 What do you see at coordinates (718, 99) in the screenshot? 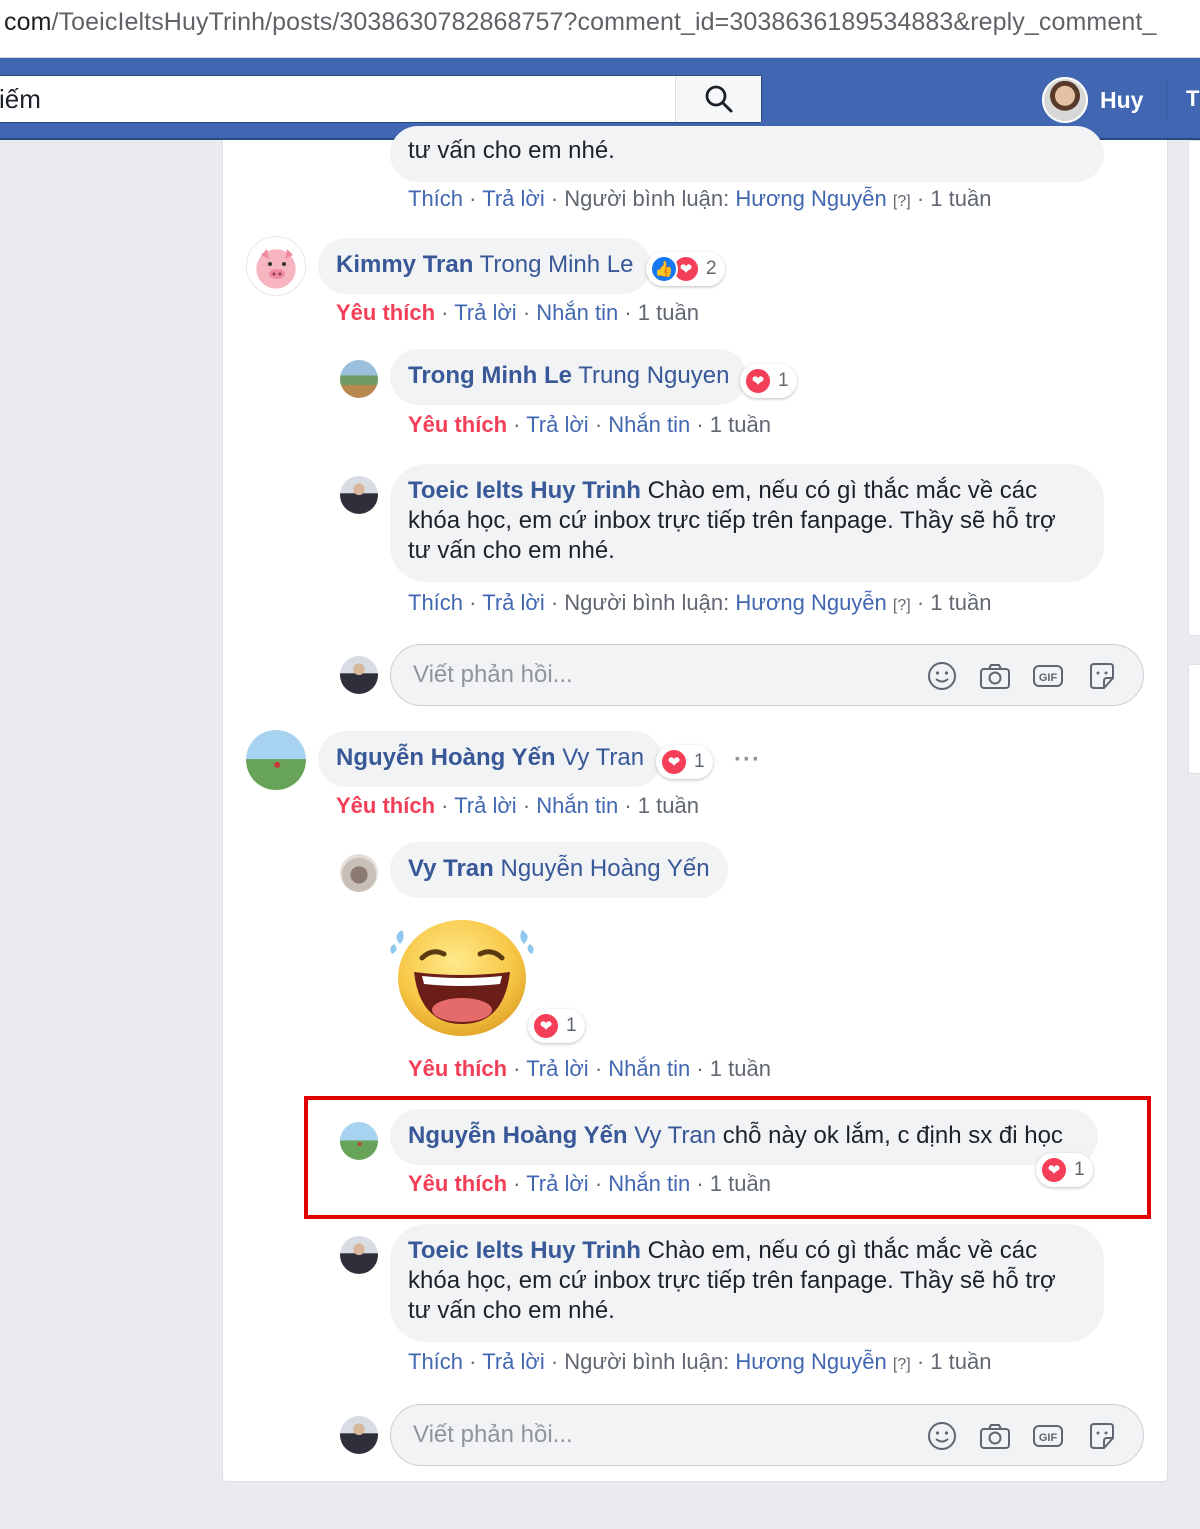
I see `search-button` at bounding box center [718, 99].